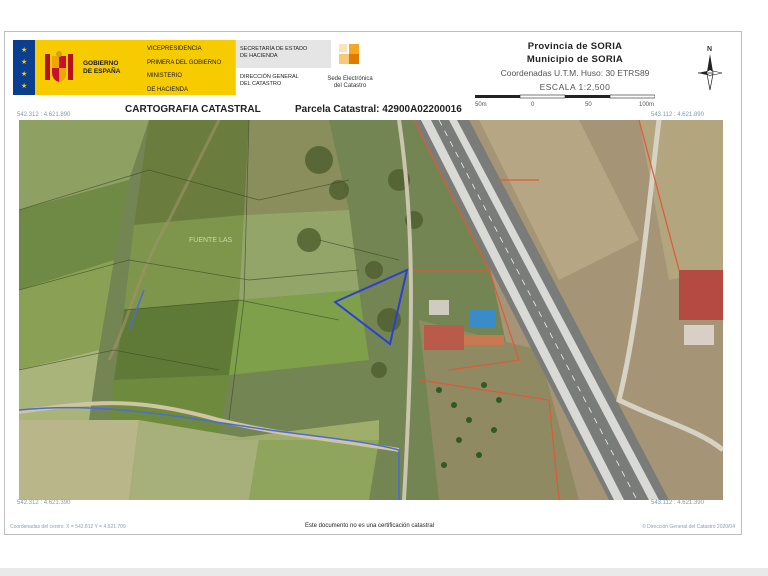  What do you see at coordinates (59, 66) in the screenshot?
I see `coat-of-arms-icon` at bounding box center [59, 66].